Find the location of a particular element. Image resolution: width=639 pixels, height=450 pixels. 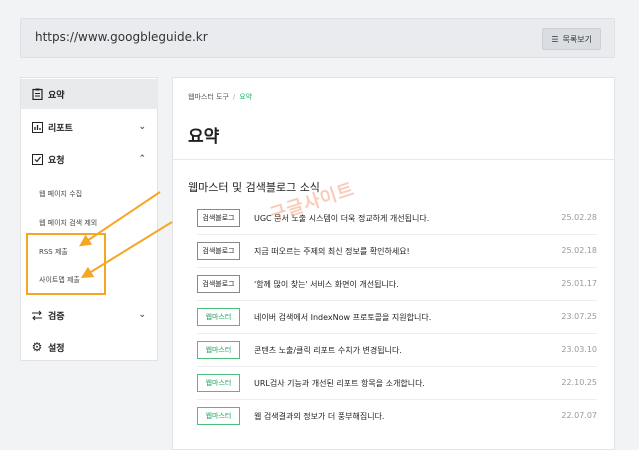

site-url: https://www.googbleguide.kr is located at coordinates (121, 37).